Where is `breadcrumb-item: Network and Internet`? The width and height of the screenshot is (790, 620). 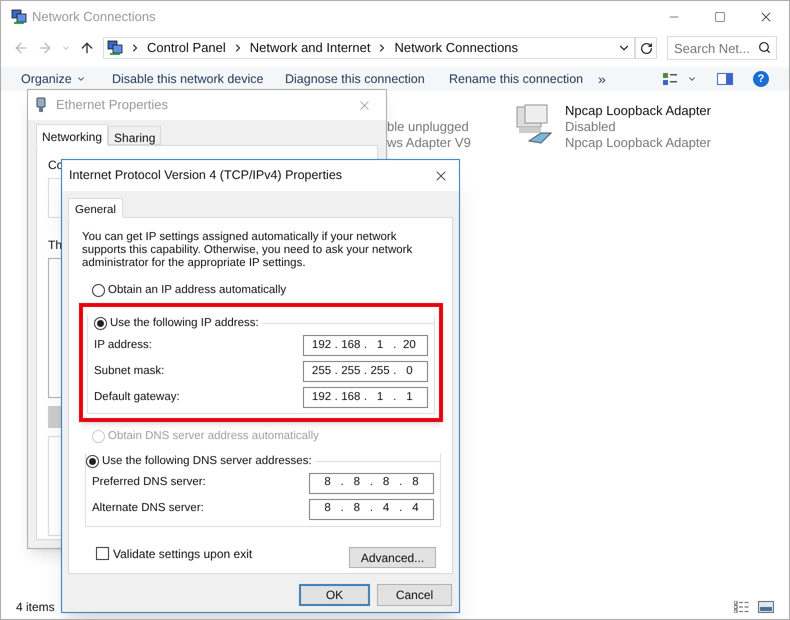
breadcrumb-item: Network and Internet is located at coordinates (310, 48).